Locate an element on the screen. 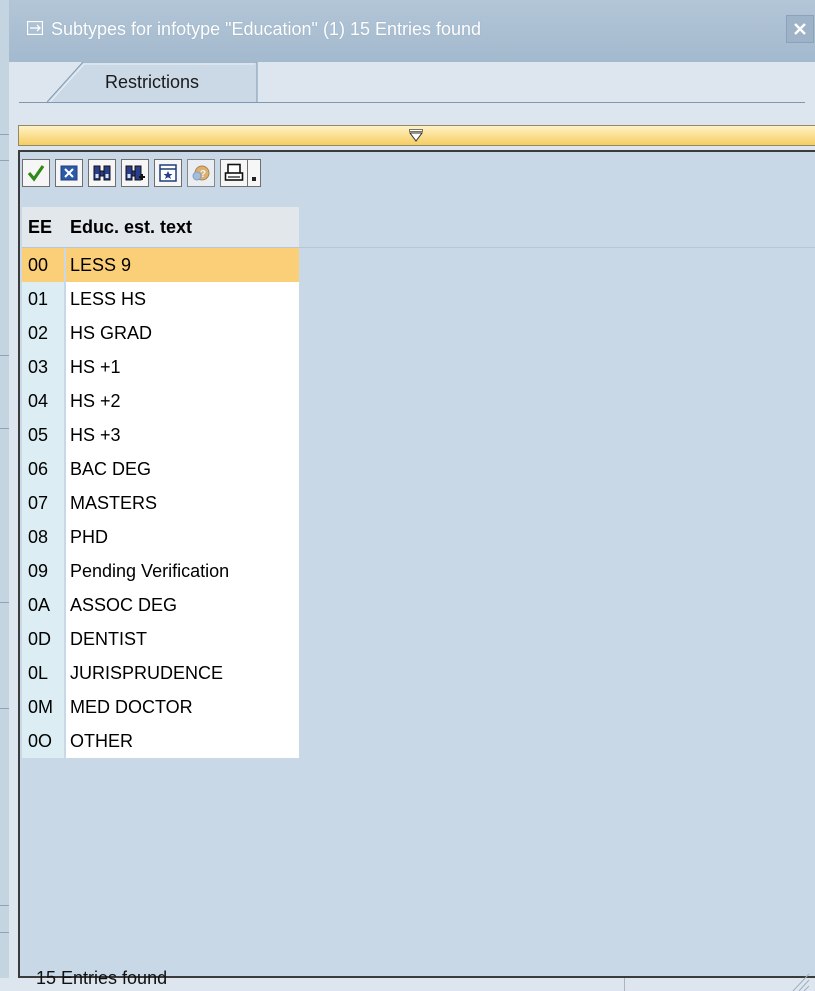  help-button: ? is located at coordinates (201, 173).